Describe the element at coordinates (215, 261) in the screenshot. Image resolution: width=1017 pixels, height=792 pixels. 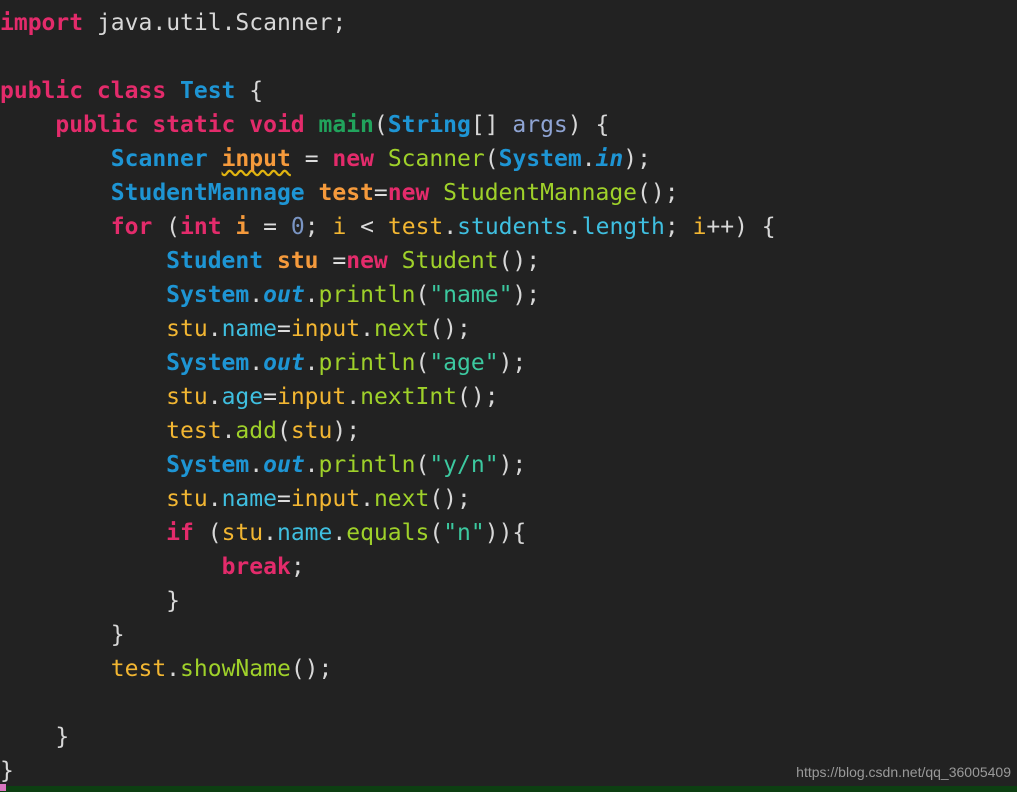
I see `code-token: Student` at that location.